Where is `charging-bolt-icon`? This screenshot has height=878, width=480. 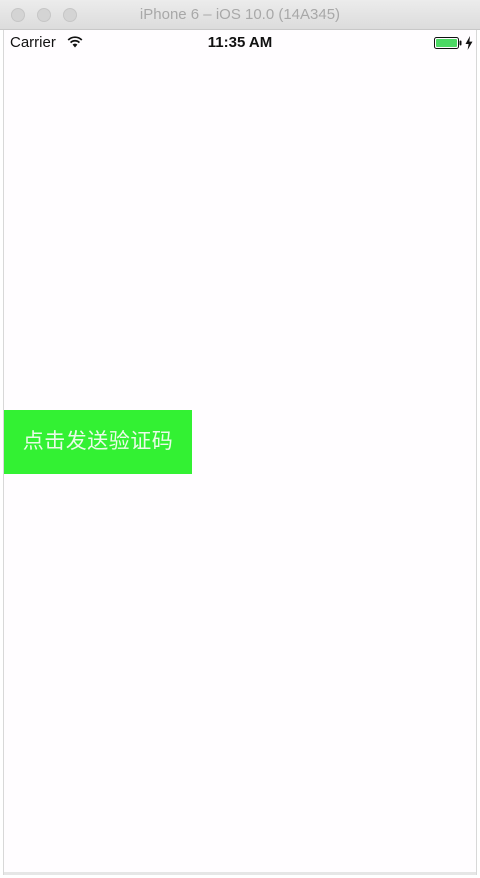 charging-bolt-icon is located at coordinates (469, 43).